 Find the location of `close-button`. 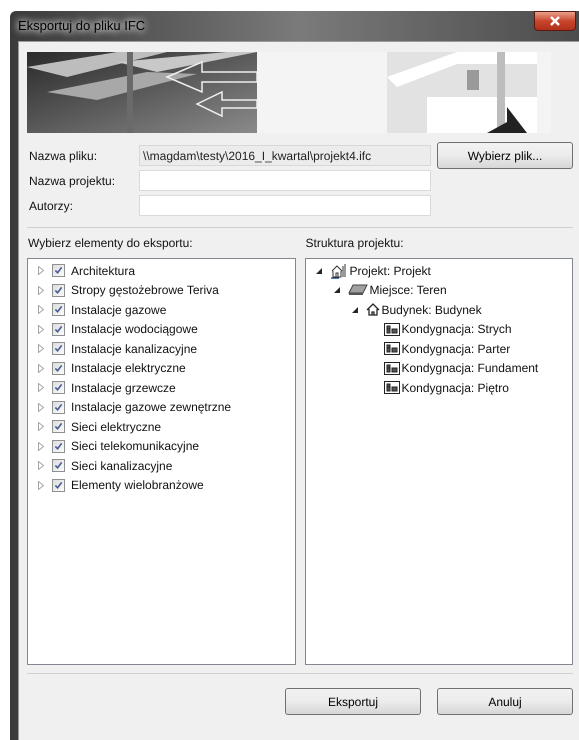

close-button is located at coordinates (555, 21).